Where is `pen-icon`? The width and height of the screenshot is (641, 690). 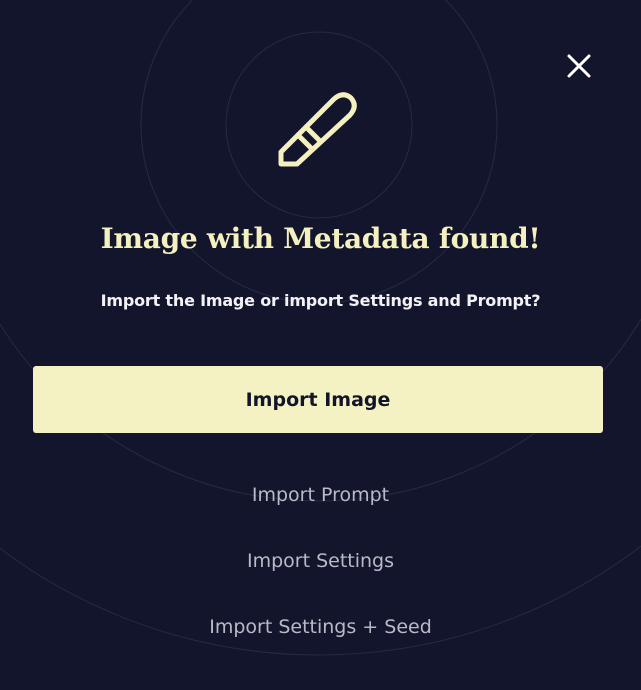
pen-icon is located at coordinates (317, 129).